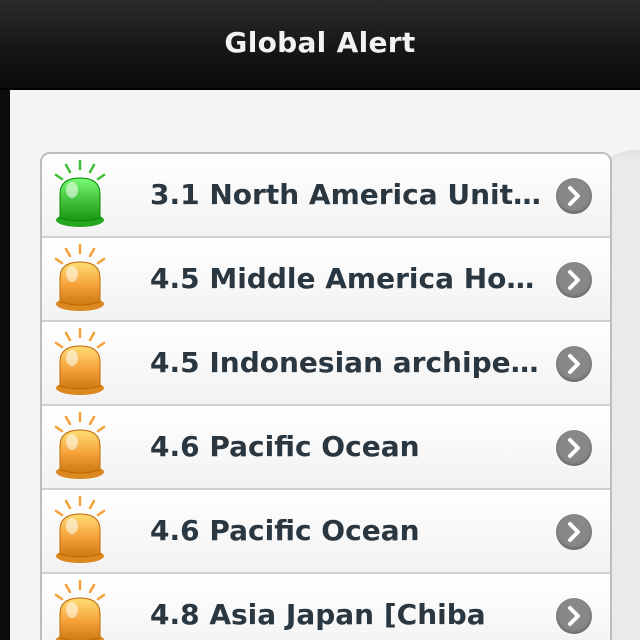 The height and width of the screenshot is (640, 640). Describe the element at coordinates (320, 42) in the screenshot. I see `page-title: Global Alert` at that location.